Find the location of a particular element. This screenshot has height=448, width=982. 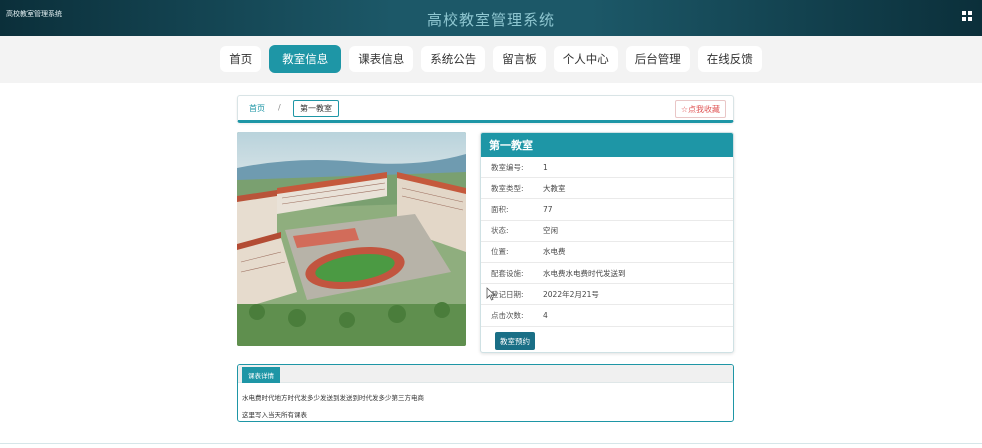

details-text: 这里写入当天所有课表 is located at coordinates (274, 415).